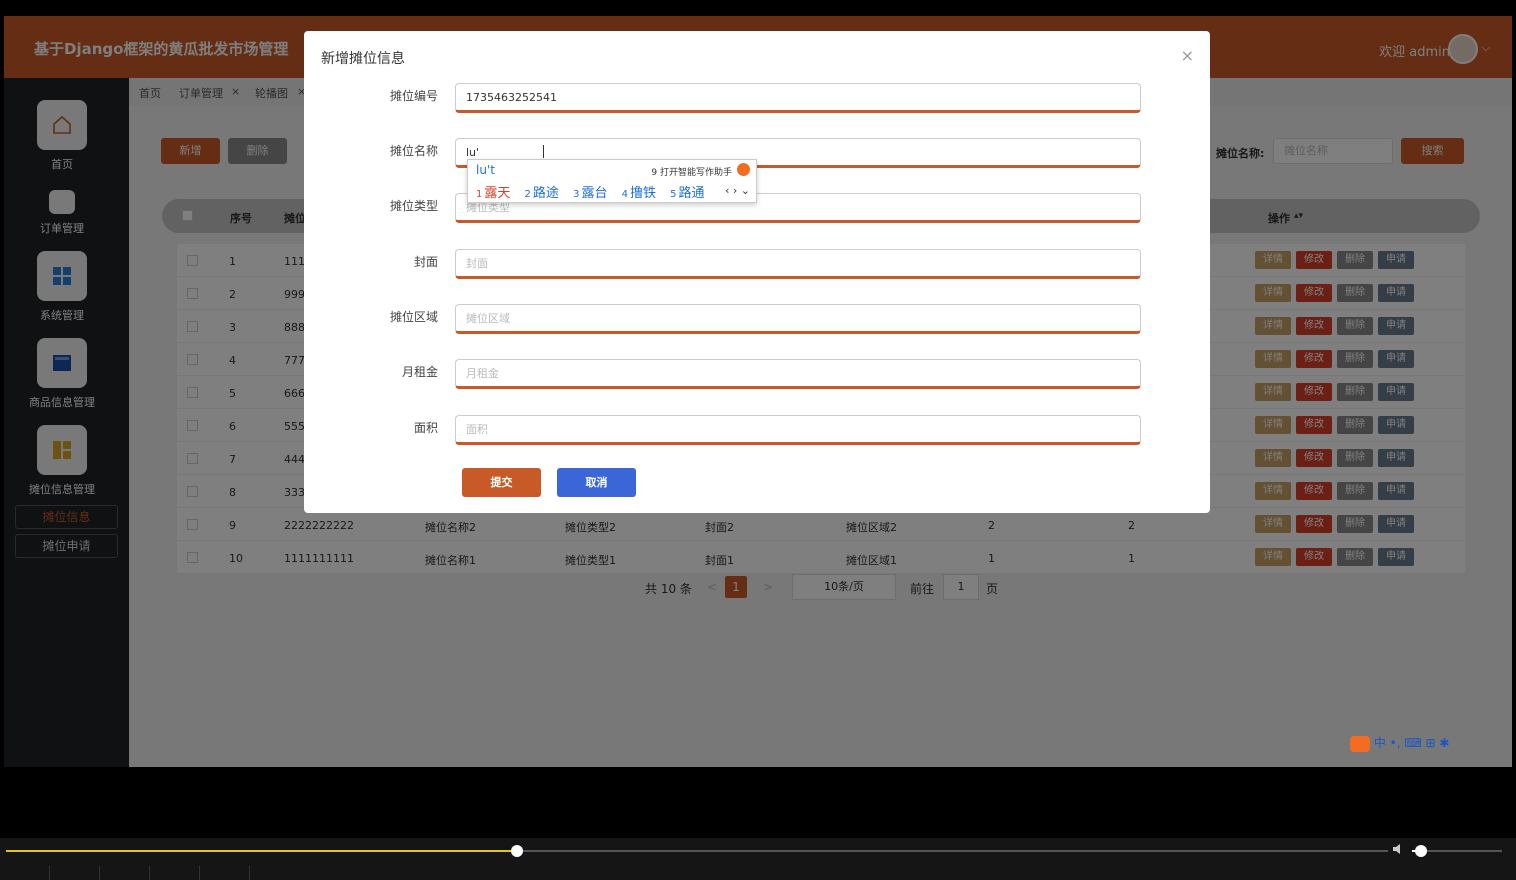 The height and width of the screenshot is (880, 1516). Describe the element at coordinates (576, 194) in the screenshot. I see `ime-candidate-index: 3` at that location.